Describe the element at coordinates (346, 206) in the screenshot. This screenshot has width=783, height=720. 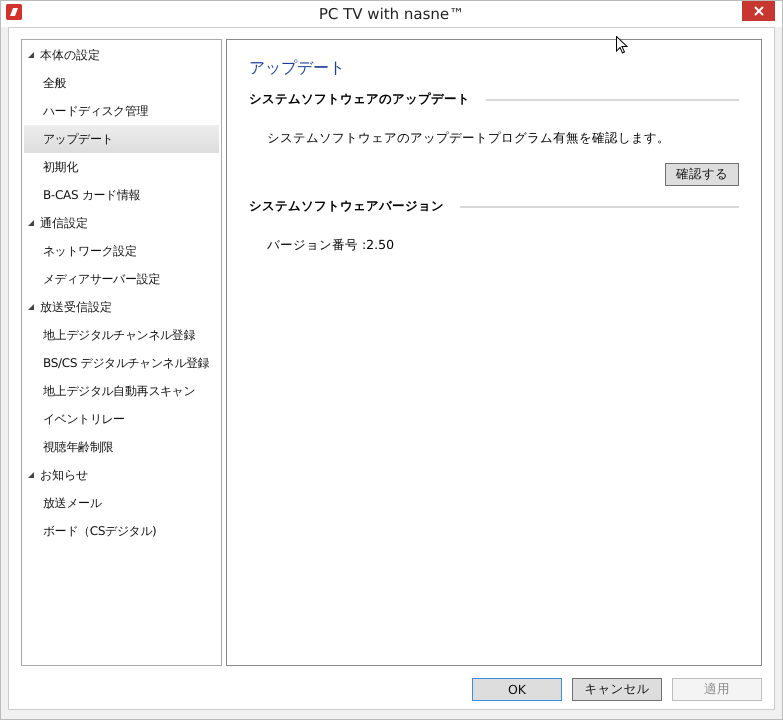
I see `section-heading: システムソフトウェアバージョン` at that location.